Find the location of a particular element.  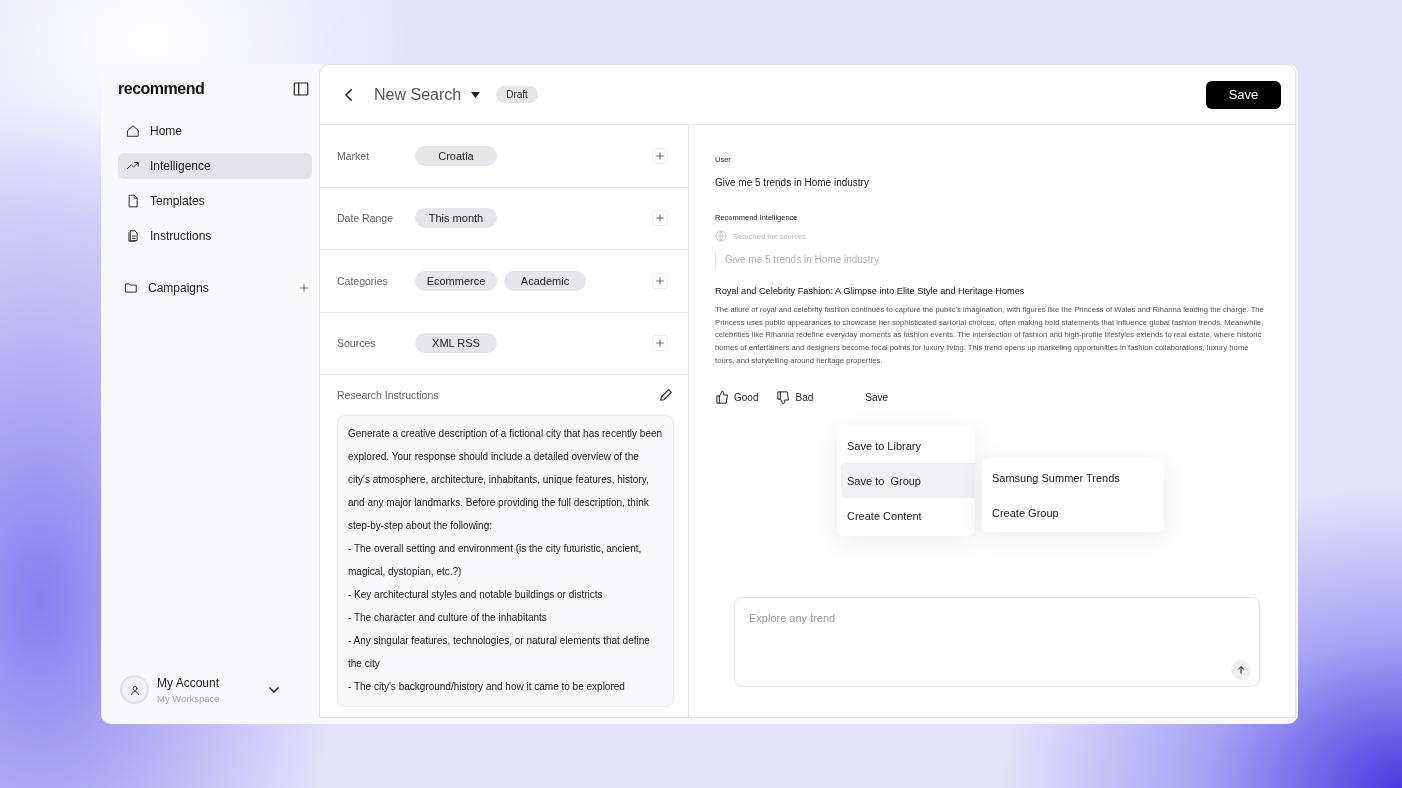

nav-item: Home is located at coordinates (215, 131).